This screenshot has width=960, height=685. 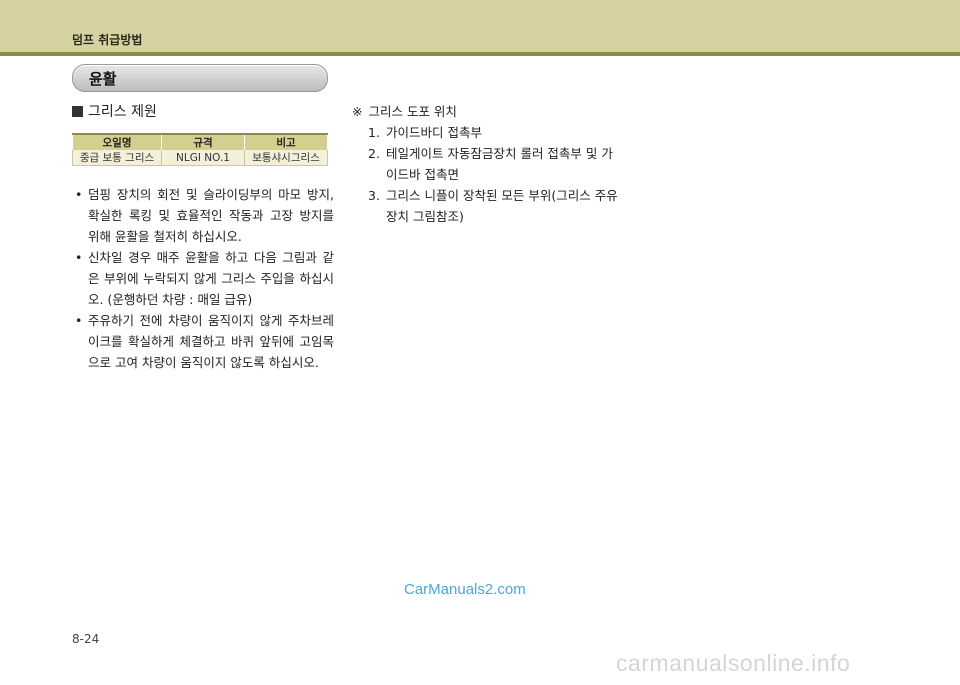 What do you see at coordinates (434, 132) in the screenshot?
I see `list-item-text: 가이드바디 접촉부` at bounding box center [434, 132].